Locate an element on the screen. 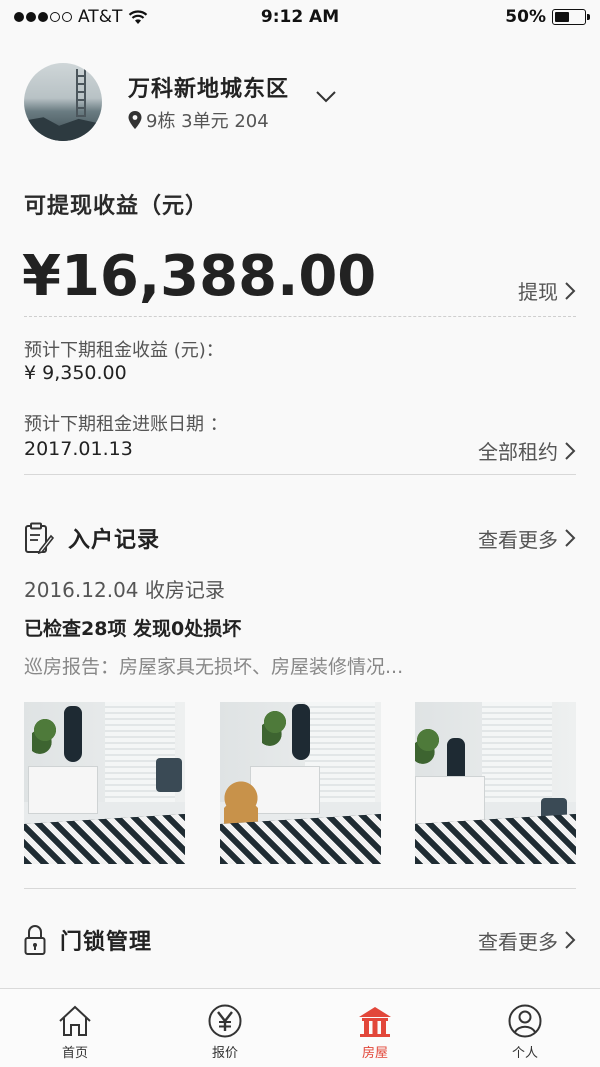 The image size is (600, 1067). next-rent-value: ¥ 9,350.00 is located at coordinates (75, 373).